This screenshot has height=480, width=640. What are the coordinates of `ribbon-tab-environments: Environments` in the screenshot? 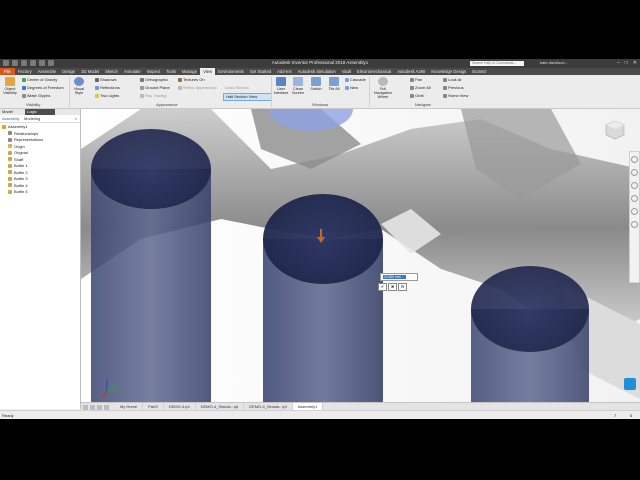 It's located at (231, 71).